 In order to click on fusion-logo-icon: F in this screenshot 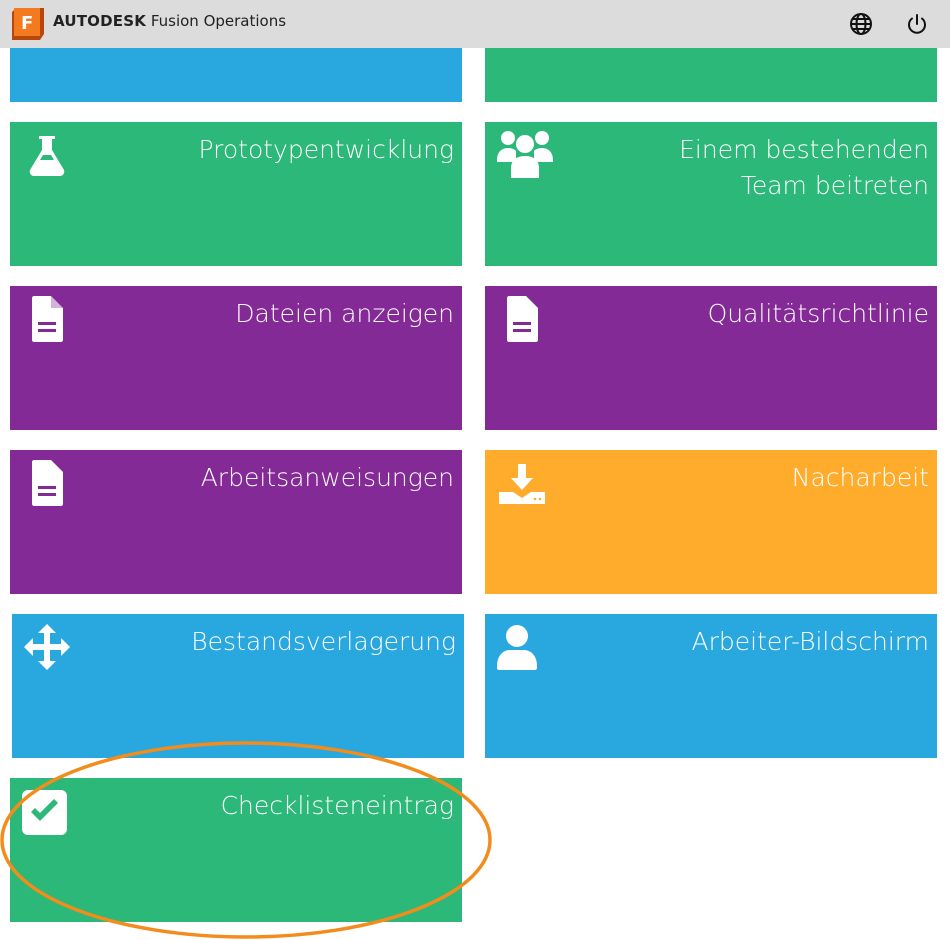, I will do `click(28, 24)`.